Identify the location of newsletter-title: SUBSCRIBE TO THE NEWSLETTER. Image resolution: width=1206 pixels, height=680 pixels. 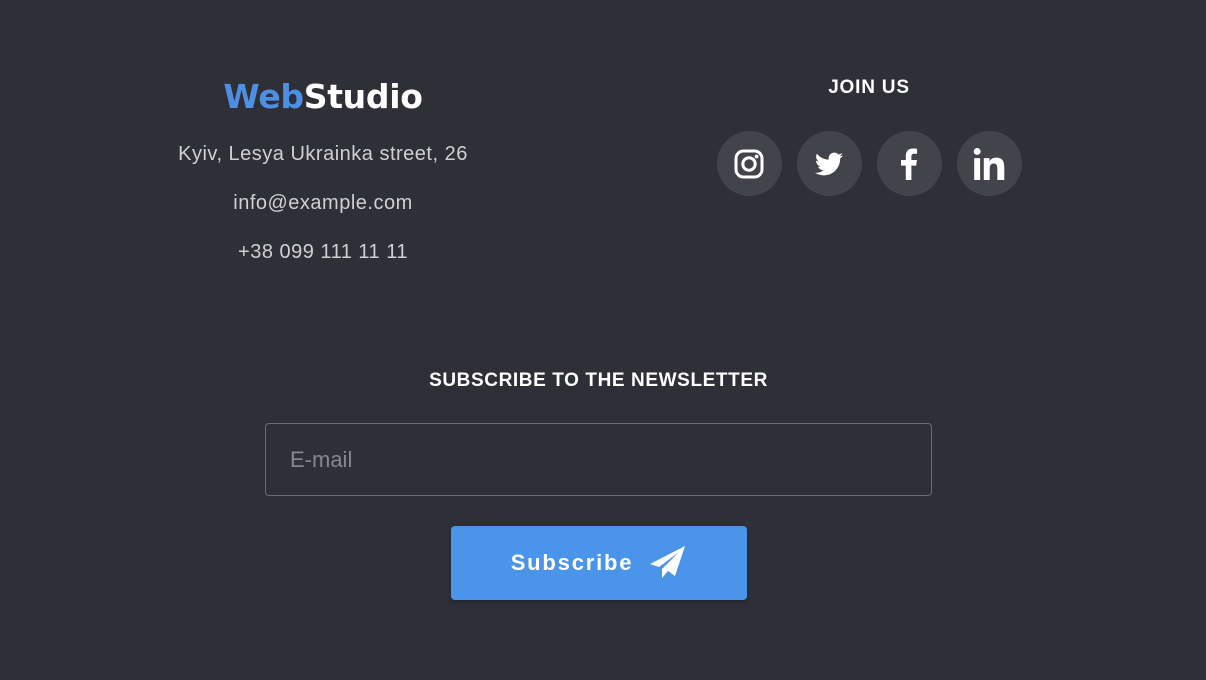
(598, 380).